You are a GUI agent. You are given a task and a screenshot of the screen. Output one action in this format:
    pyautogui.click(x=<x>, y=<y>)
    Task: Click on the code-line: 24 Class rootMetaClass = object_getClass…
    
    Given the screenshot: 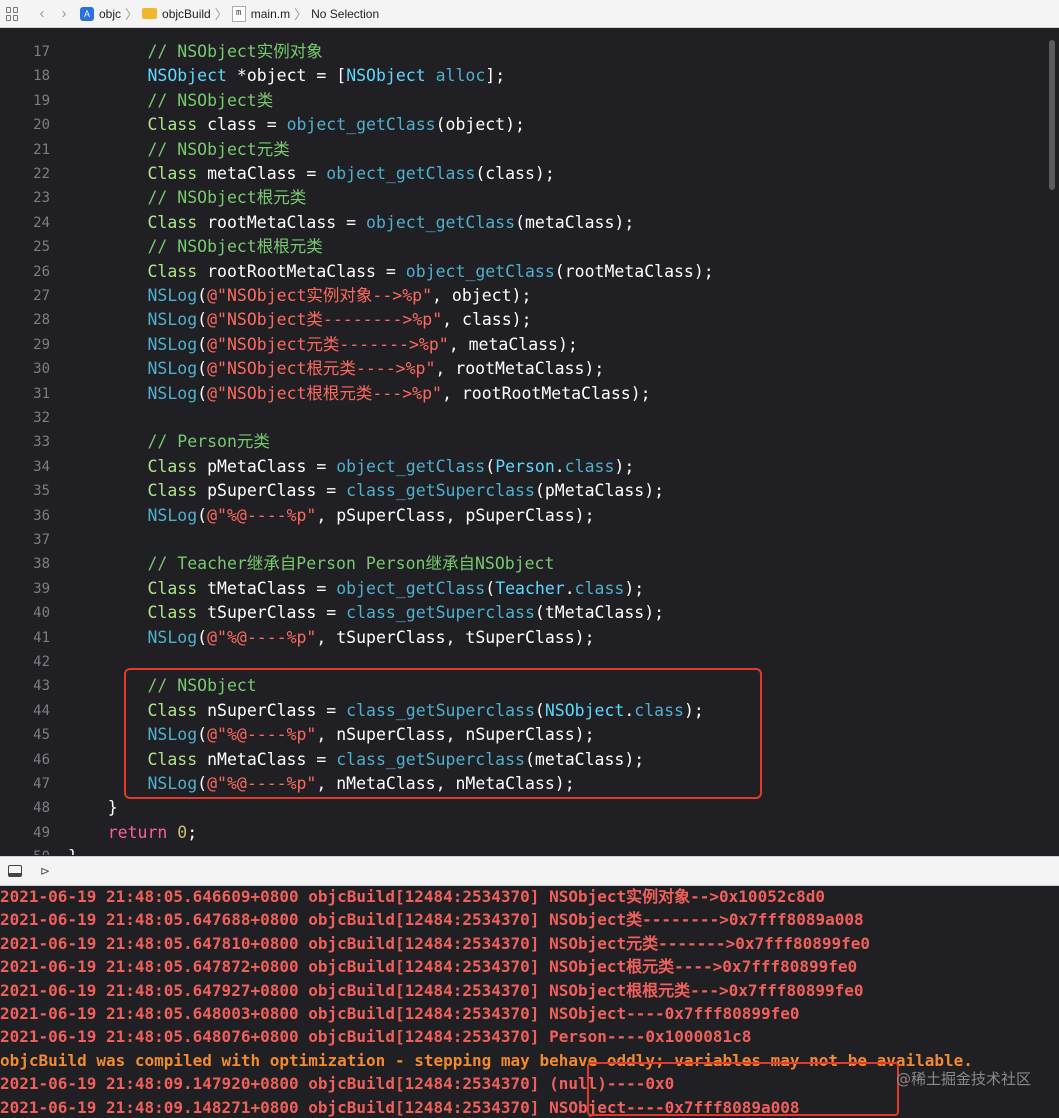 What is the action you would take?
    pyautogui.click(x=529, y=223)
    